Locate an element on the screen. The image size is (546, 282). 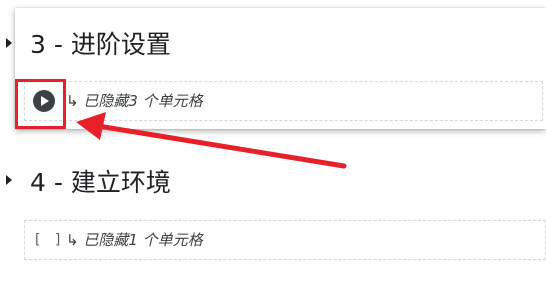
collapse-section-3-icon is located at coordinates (9, 43).